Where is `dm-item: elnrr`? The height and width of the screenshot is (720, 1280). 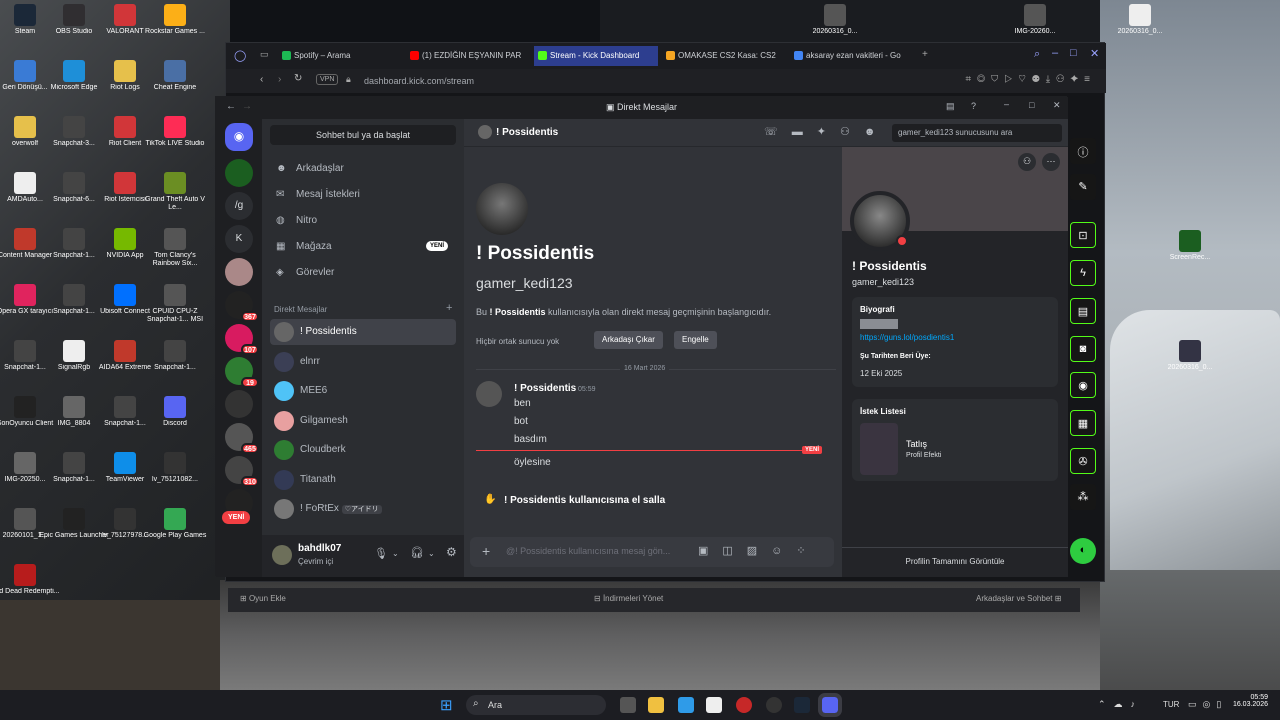
dm-item: elnrr is located at coordinates (363, 362).